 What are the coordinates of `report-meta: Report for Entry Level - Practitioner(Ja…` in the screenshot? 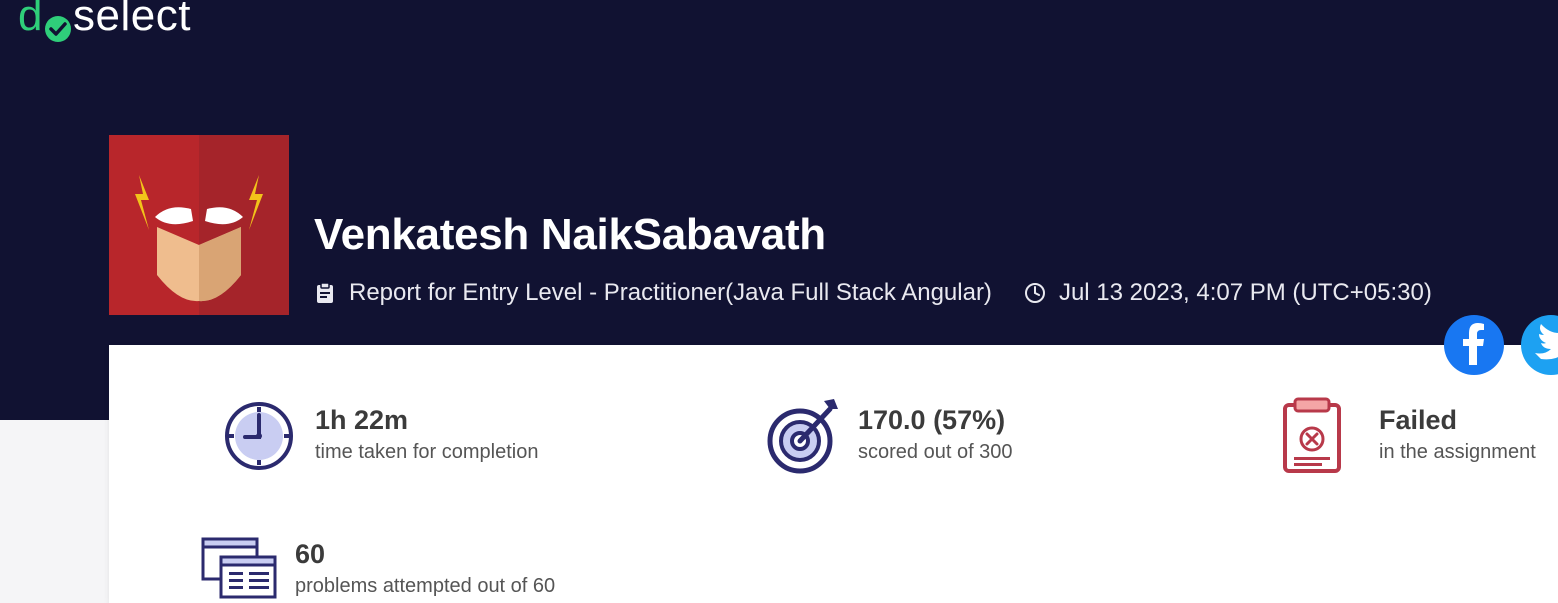 It's located at (873, 293).